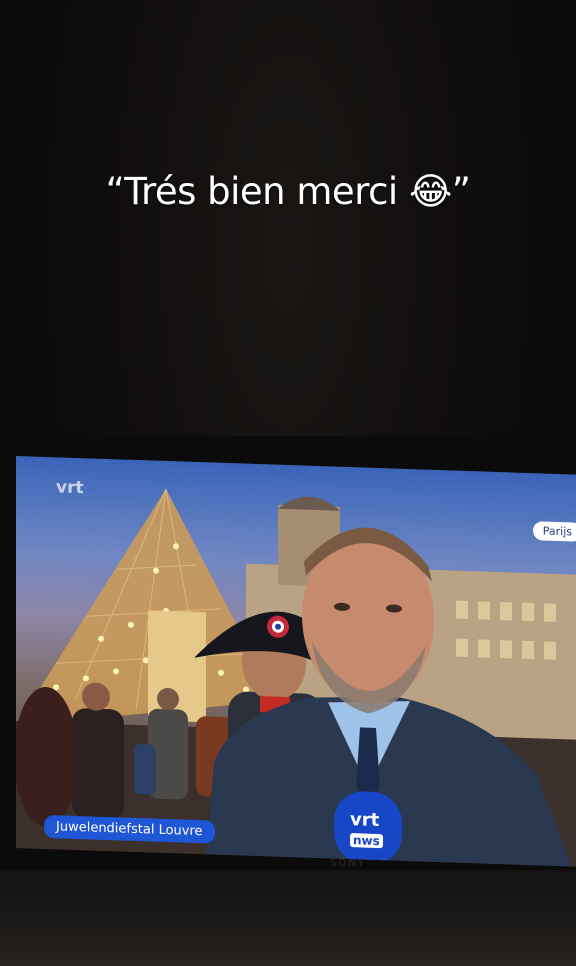  Describe the element at coordinates (554, 531) in the screenshot. I see `location-tag: Parijs` at that location.